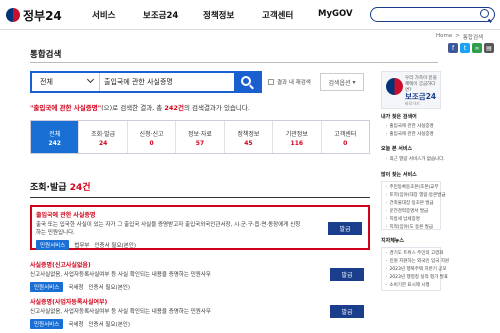 Image resolution: width=500 pixels, height=333 pixels. What do you see at coordinates (394, 86) in the screenshot?
I see `government-emblem-icon` at bounding box center [394, 86].